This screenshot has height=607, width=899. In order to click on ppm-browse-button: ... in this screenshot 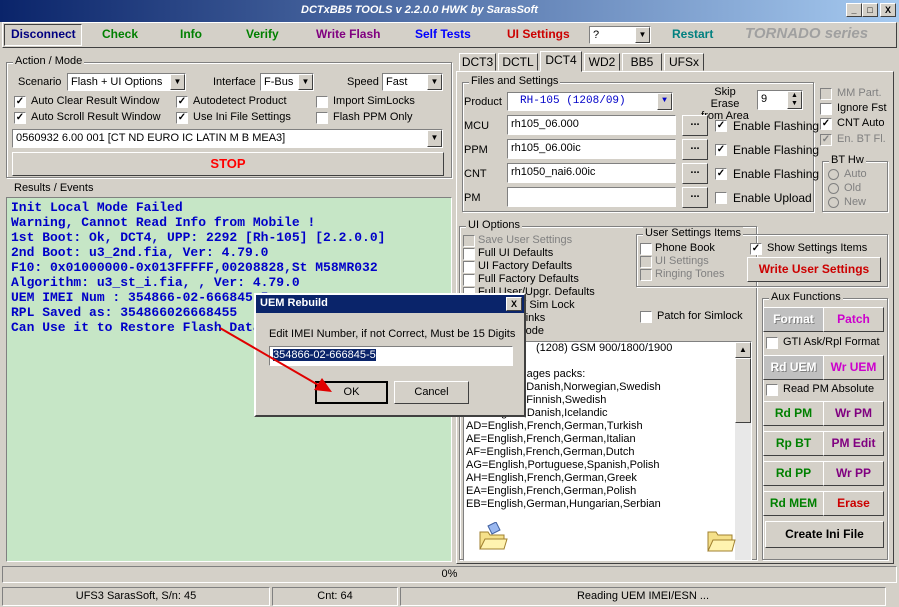, I will do `click(695, 149)`.